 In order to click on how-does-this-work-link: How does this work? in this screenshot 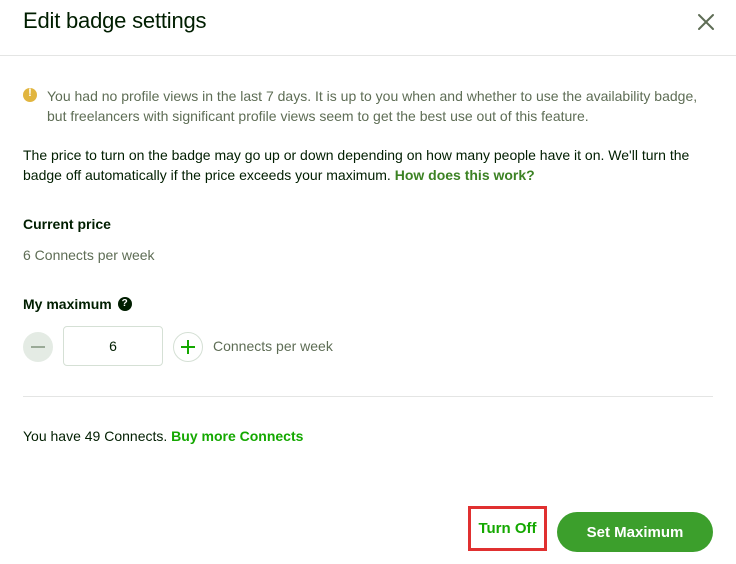, I will do `click(465, 175)`.